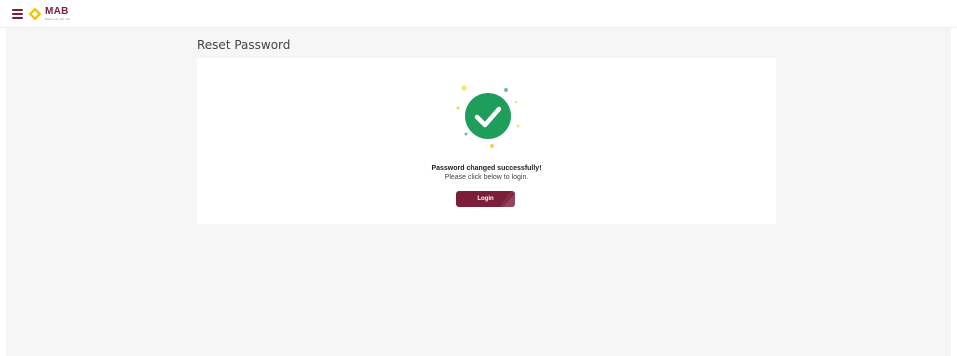  I want to click on logo-text: MAB, so click(57, 11).